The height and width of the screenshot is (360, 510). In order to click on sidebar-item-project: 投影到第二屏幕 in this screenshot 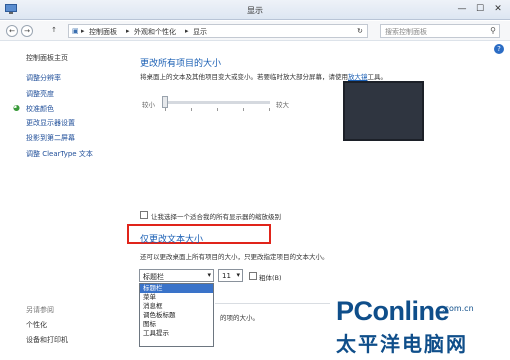, I will do `click(50, 138)`.